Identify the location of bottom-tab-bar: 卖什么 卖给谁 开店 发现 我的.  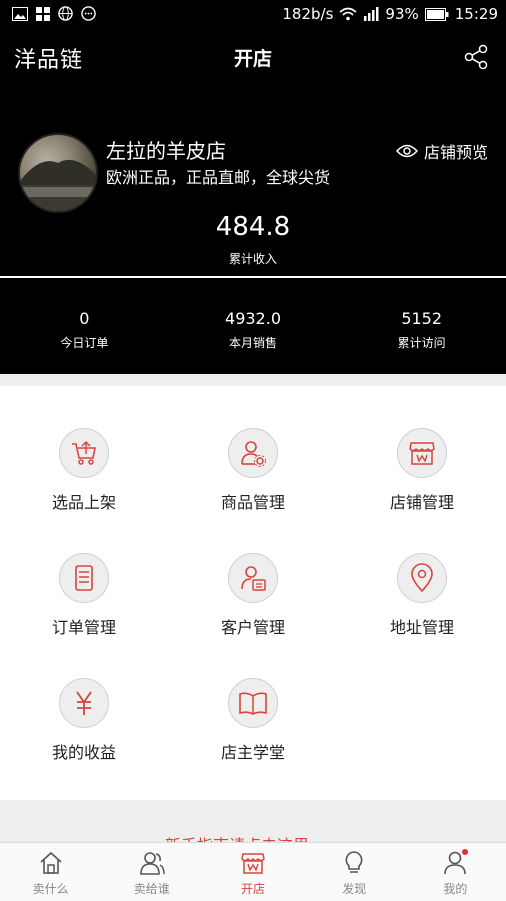
(253, 871).